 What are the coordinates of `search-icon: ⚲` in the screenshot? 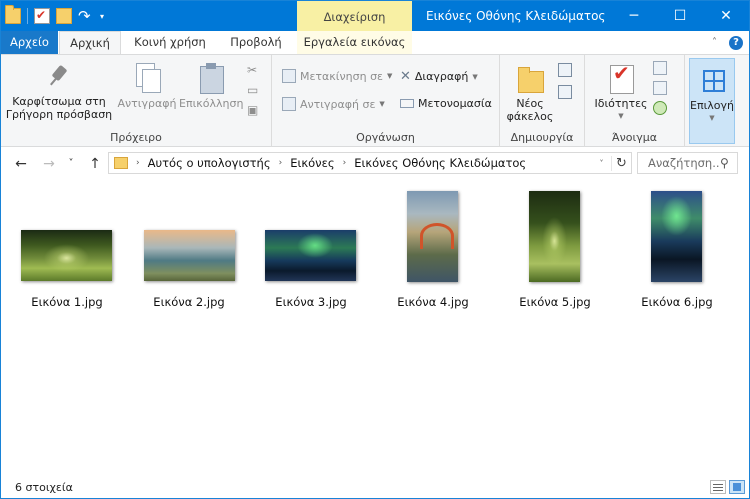 It's located at (724, 163).